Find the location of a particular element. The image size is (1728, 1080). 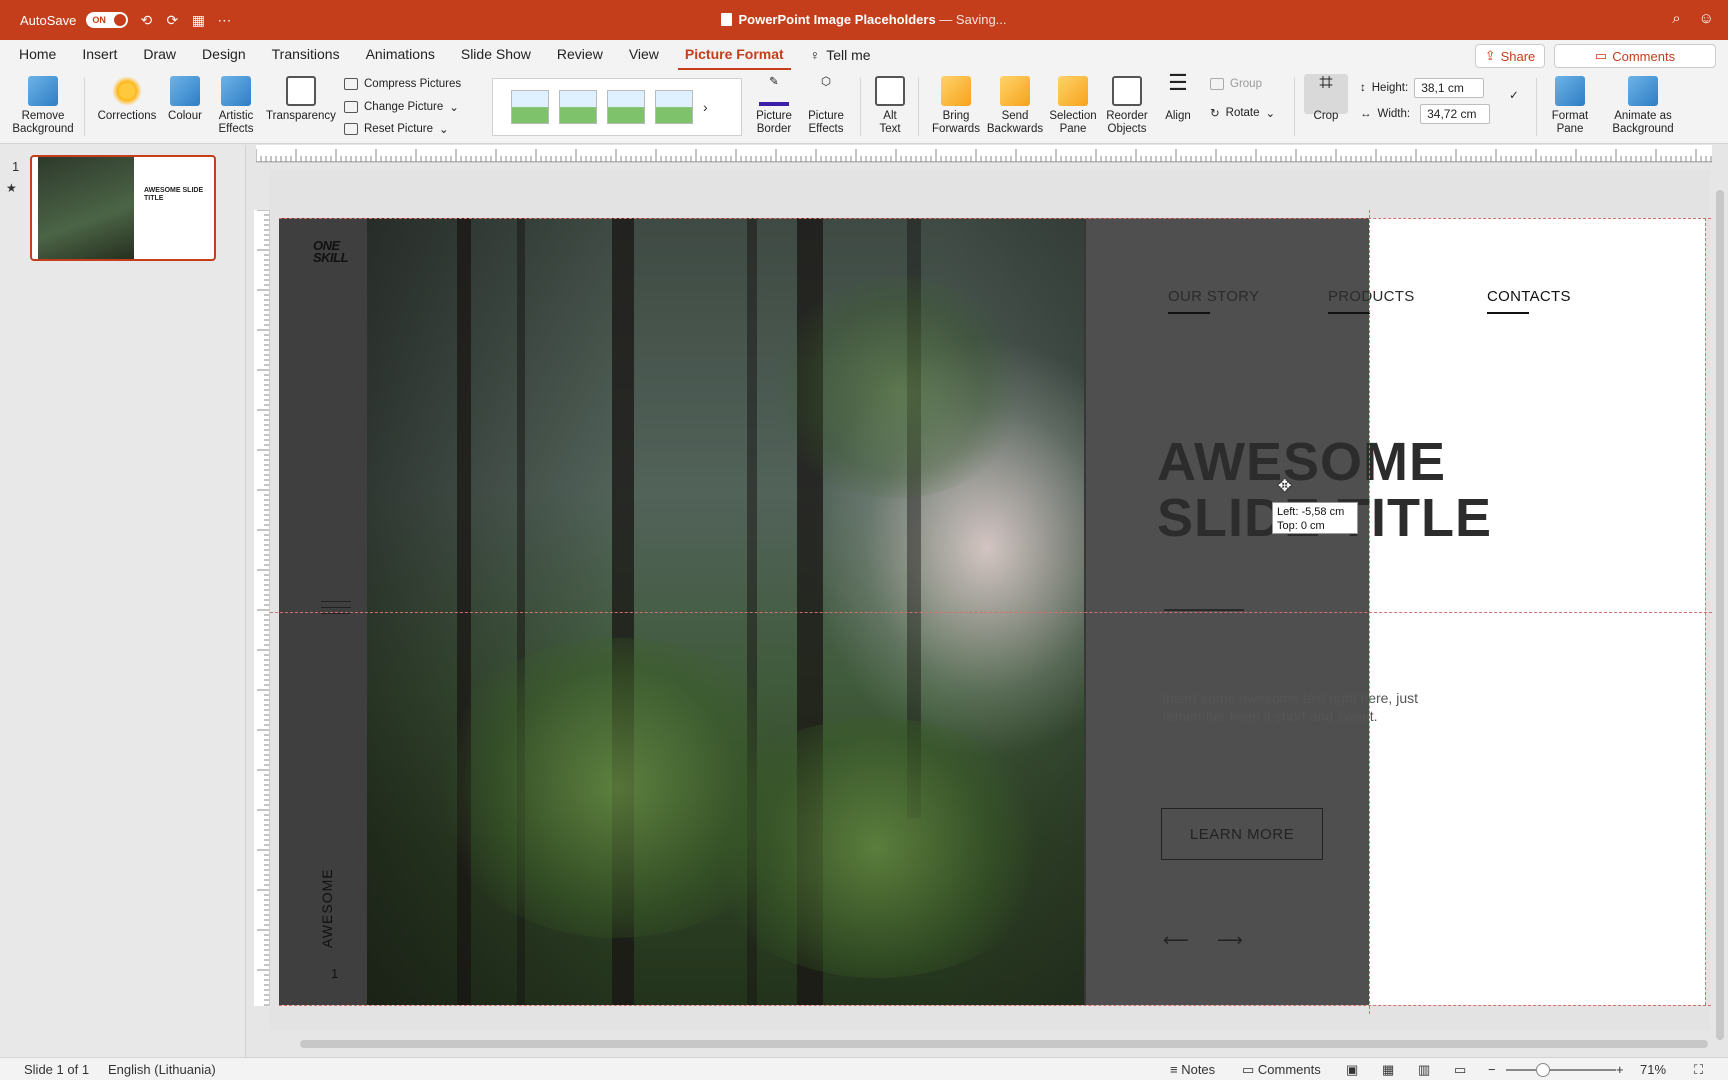

colour-button: Colour is located at coordinates (185, 99).